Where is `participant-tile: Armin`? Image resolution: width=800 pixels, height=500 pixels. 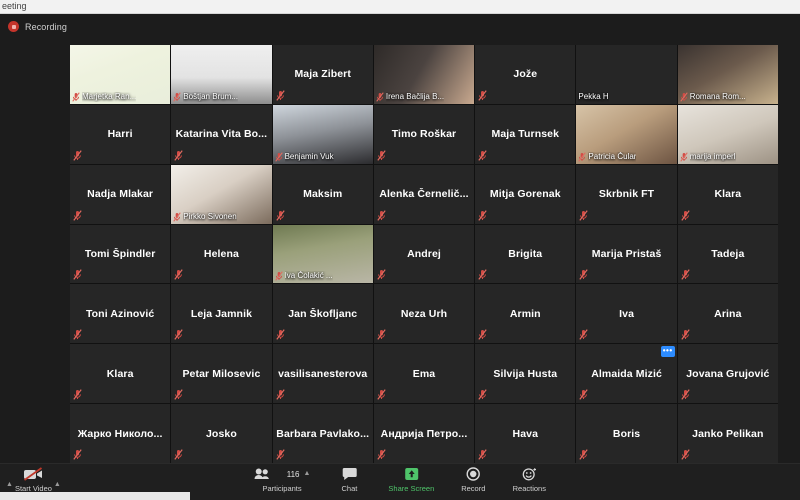 participant-tile: Armin is located at coordinates (525, 314).